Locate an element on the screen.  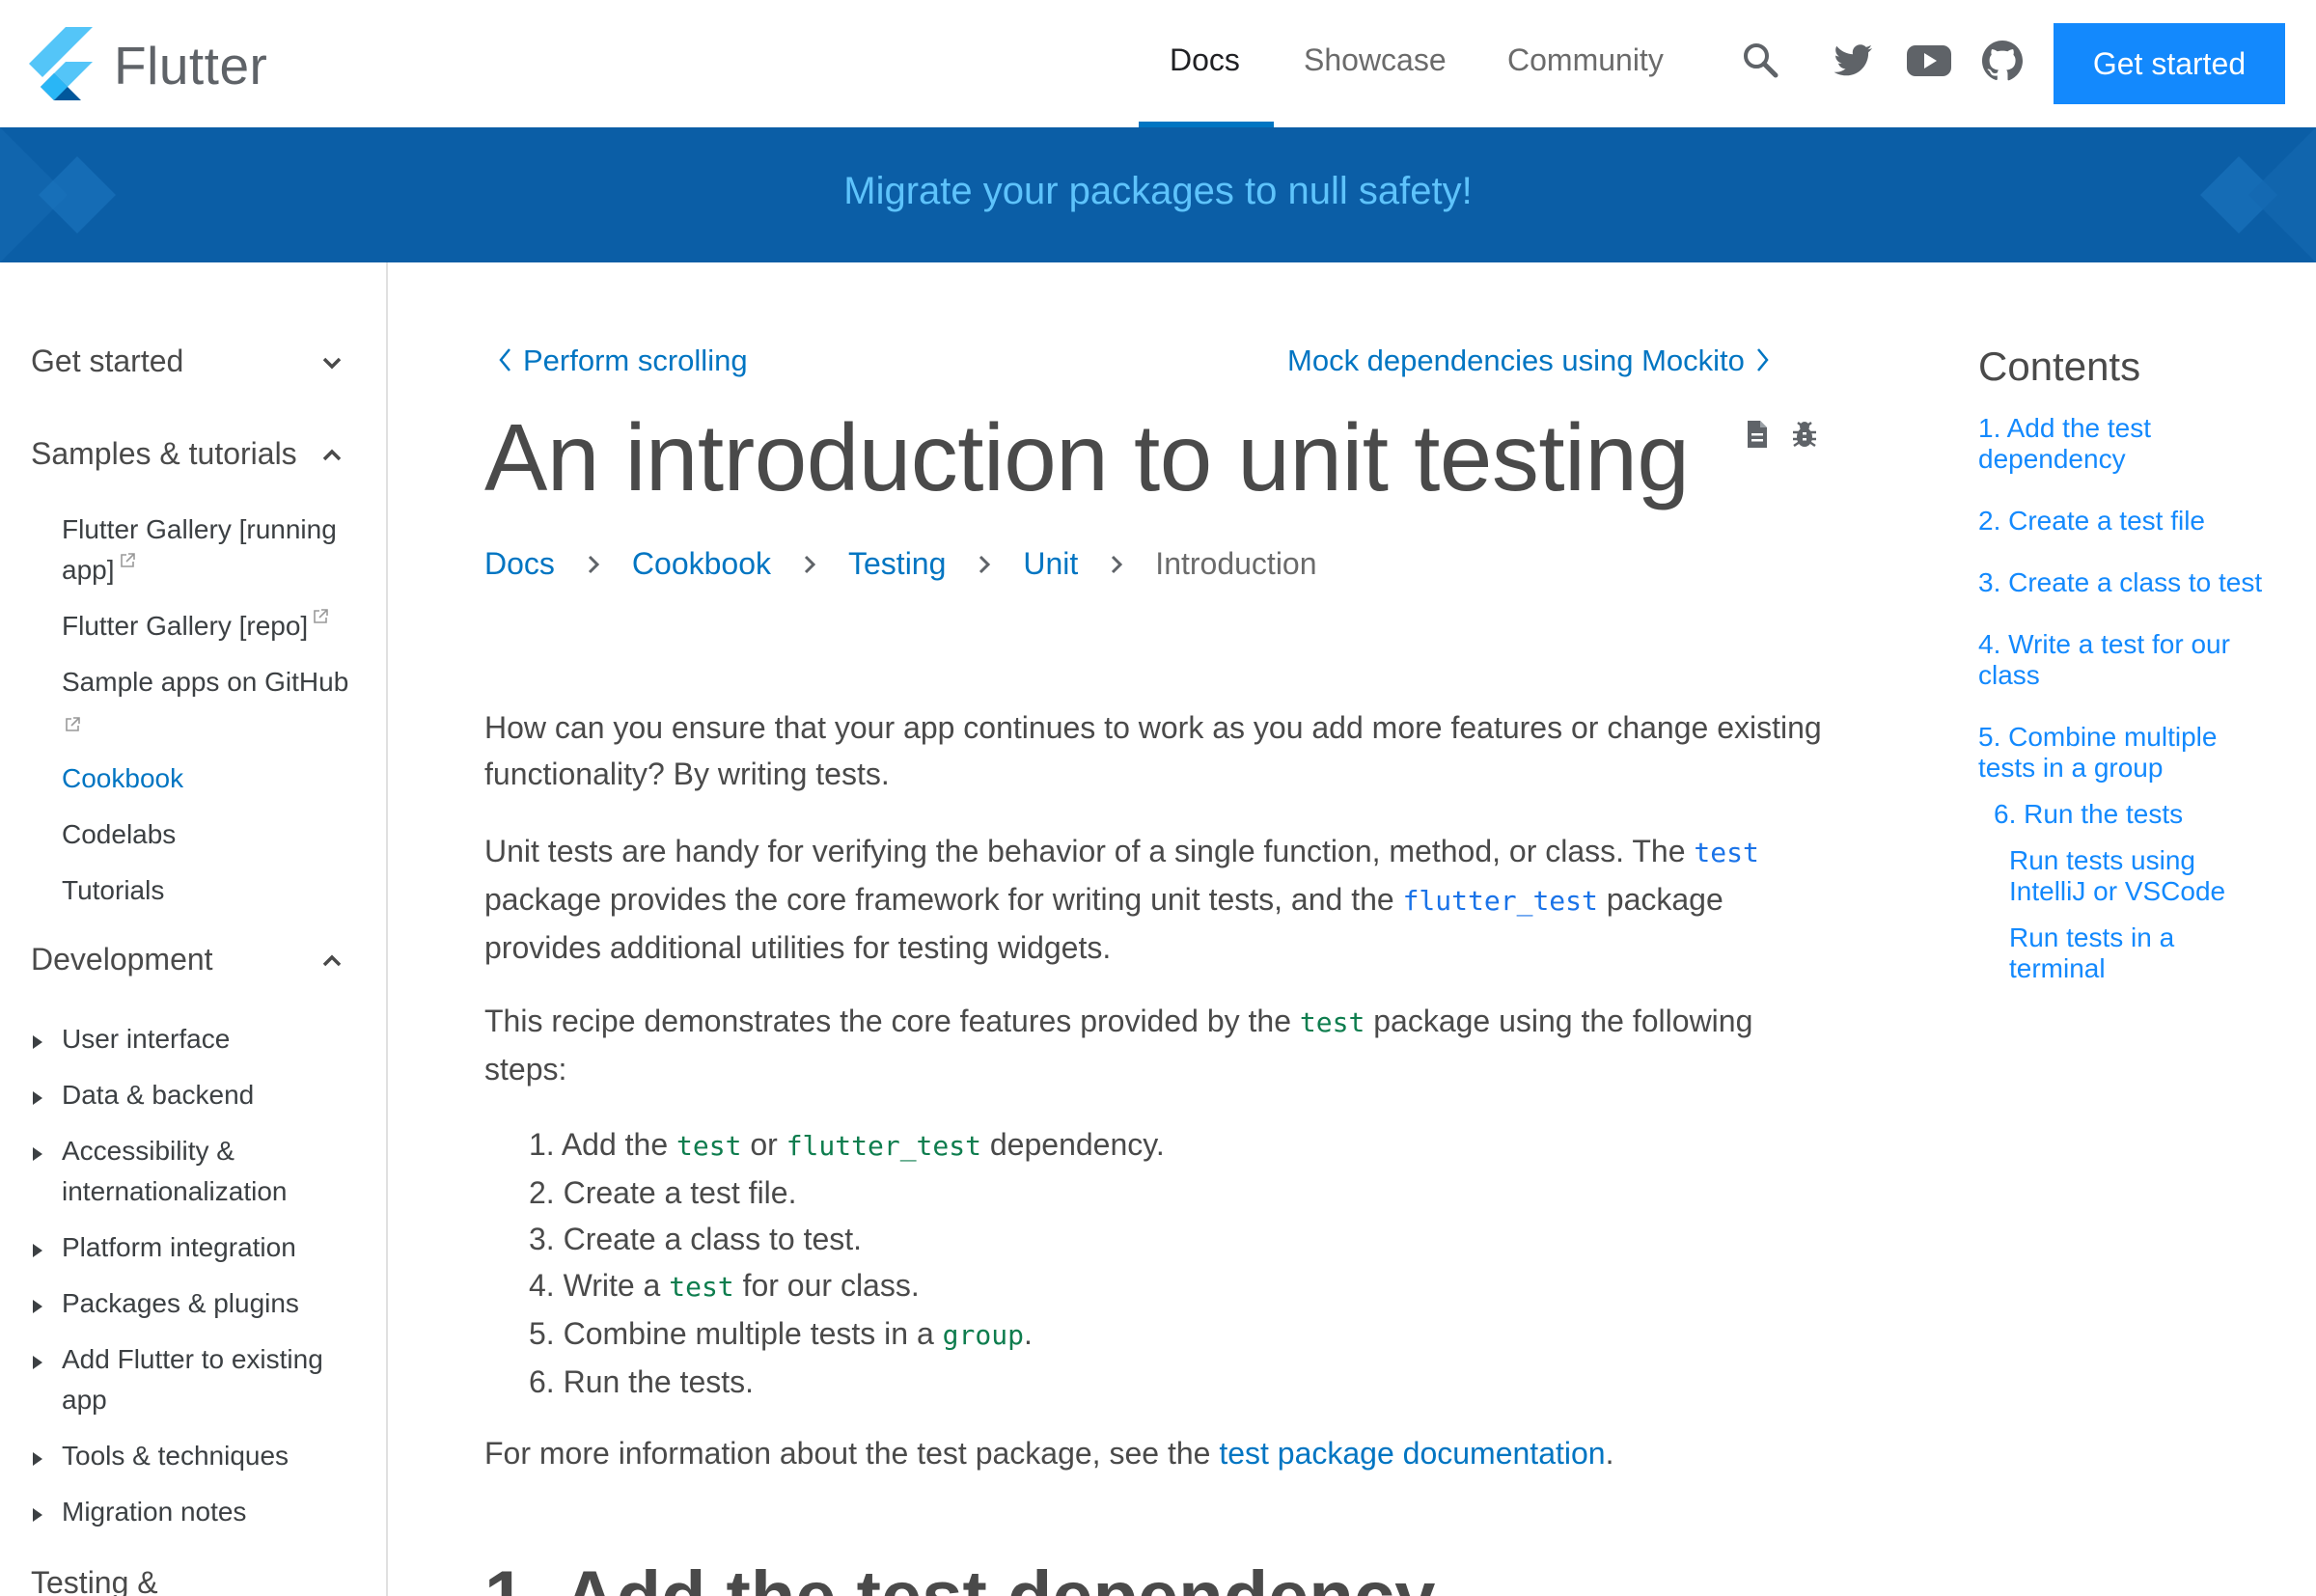
sidebar-item-tools-techniques: Tools & techniques is located at coordinates (211, 1456).